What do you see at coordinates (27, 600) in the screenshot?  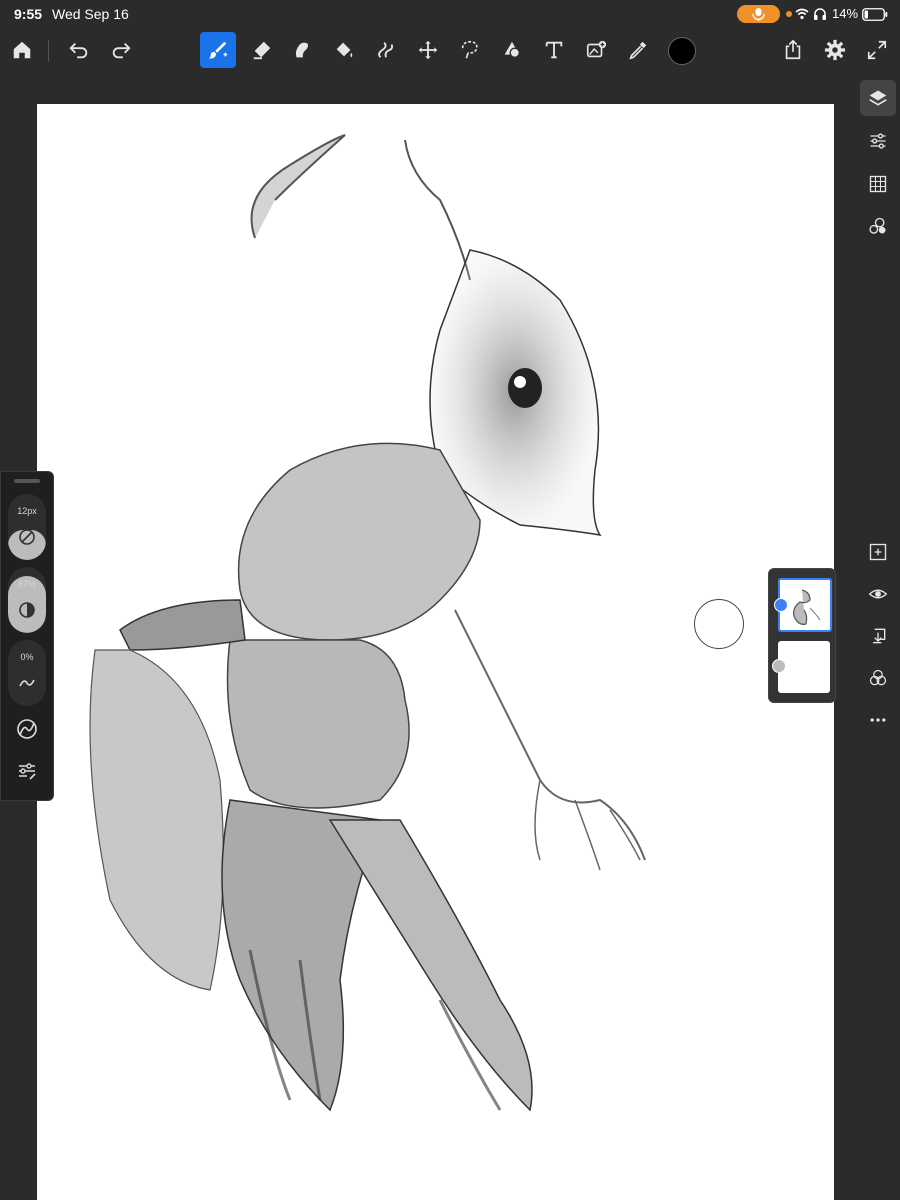 I see `brush-opacity-slider: 87%` at bounding box center [27, 600].